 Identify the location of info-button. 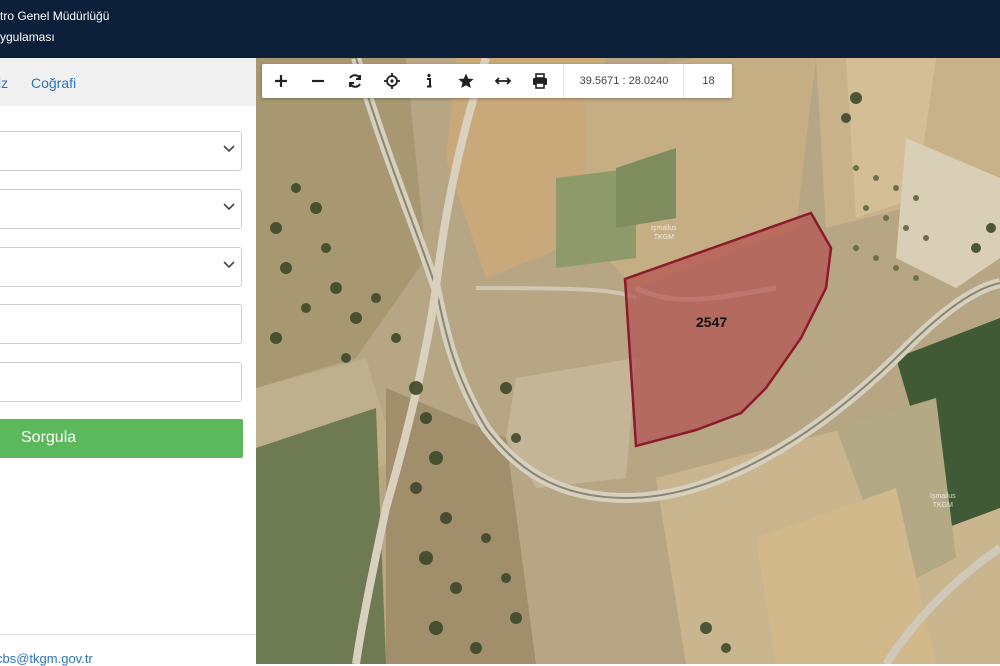
(428, 81).